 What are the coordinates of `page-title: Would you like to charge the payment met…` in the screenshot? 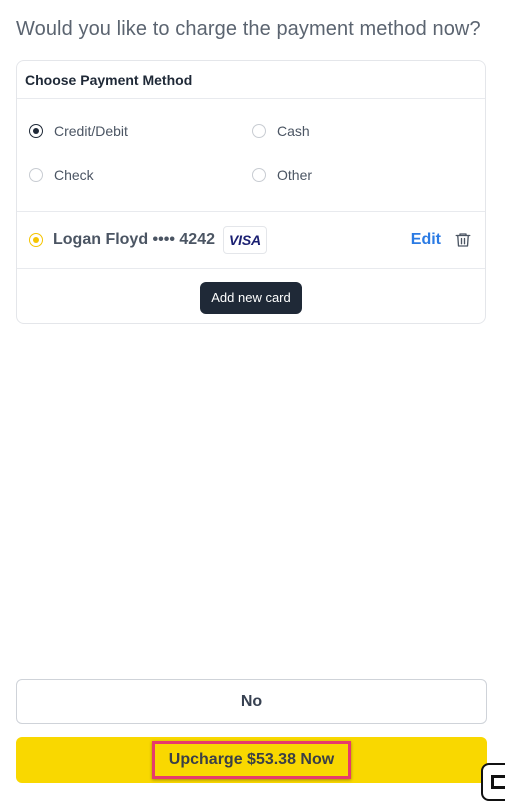 It's located at (248, 29).